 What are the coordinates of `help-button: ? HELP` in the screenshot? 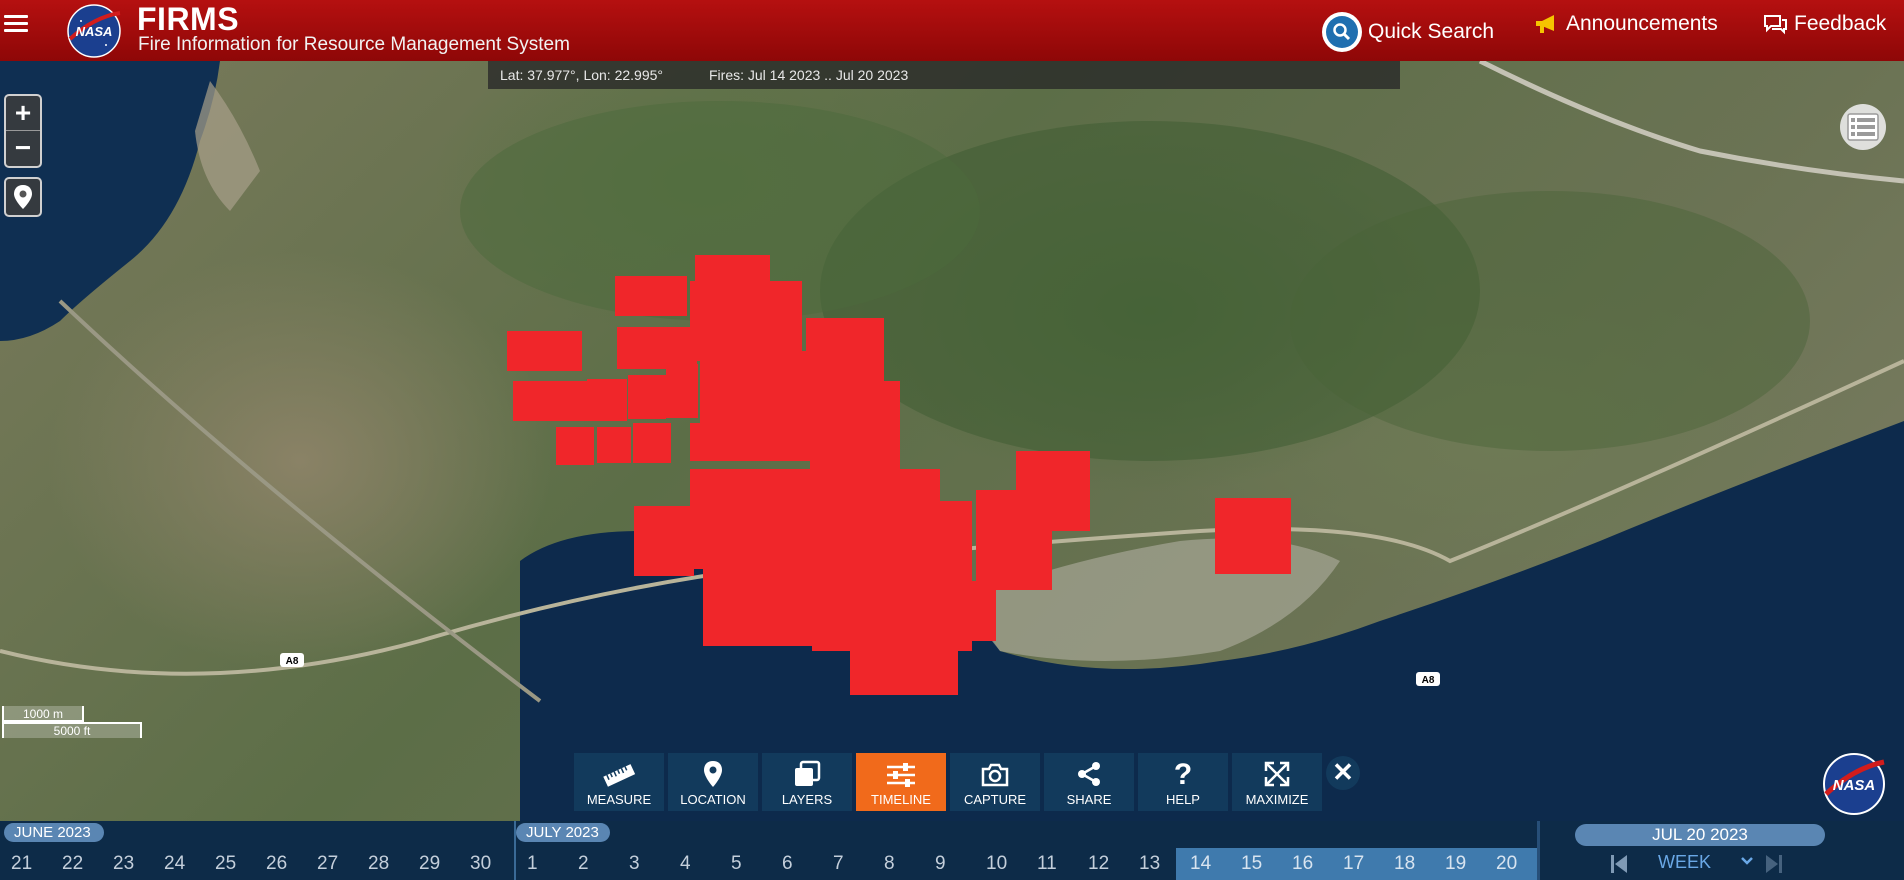 It's located at (1183, 782).